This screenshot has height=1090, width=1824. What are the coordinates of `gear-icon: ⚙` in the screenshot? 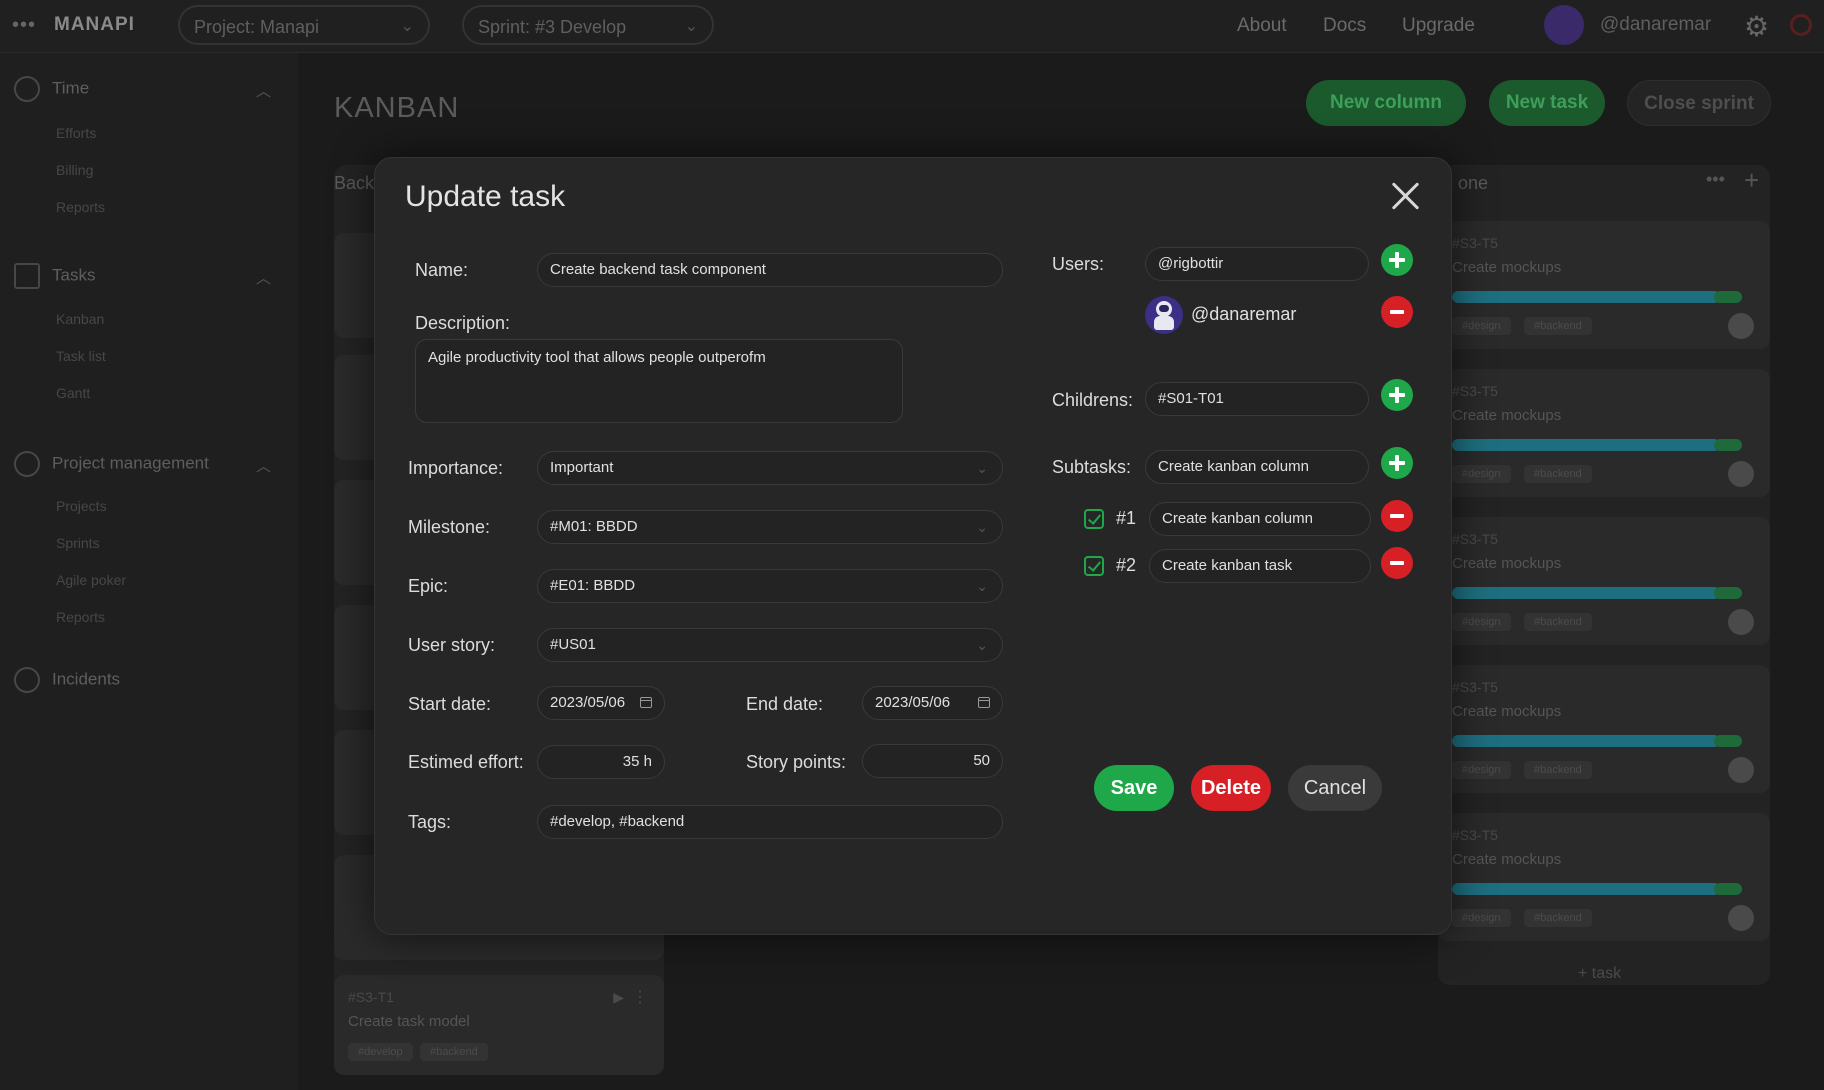 It's located at (1756, 26).